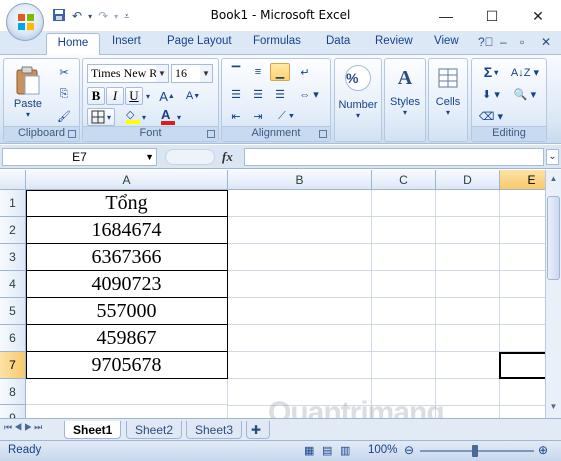 Image resolution: width=561 pixels, height=461 pixels. I want to click on tab-data: Data, so click(338, 41).